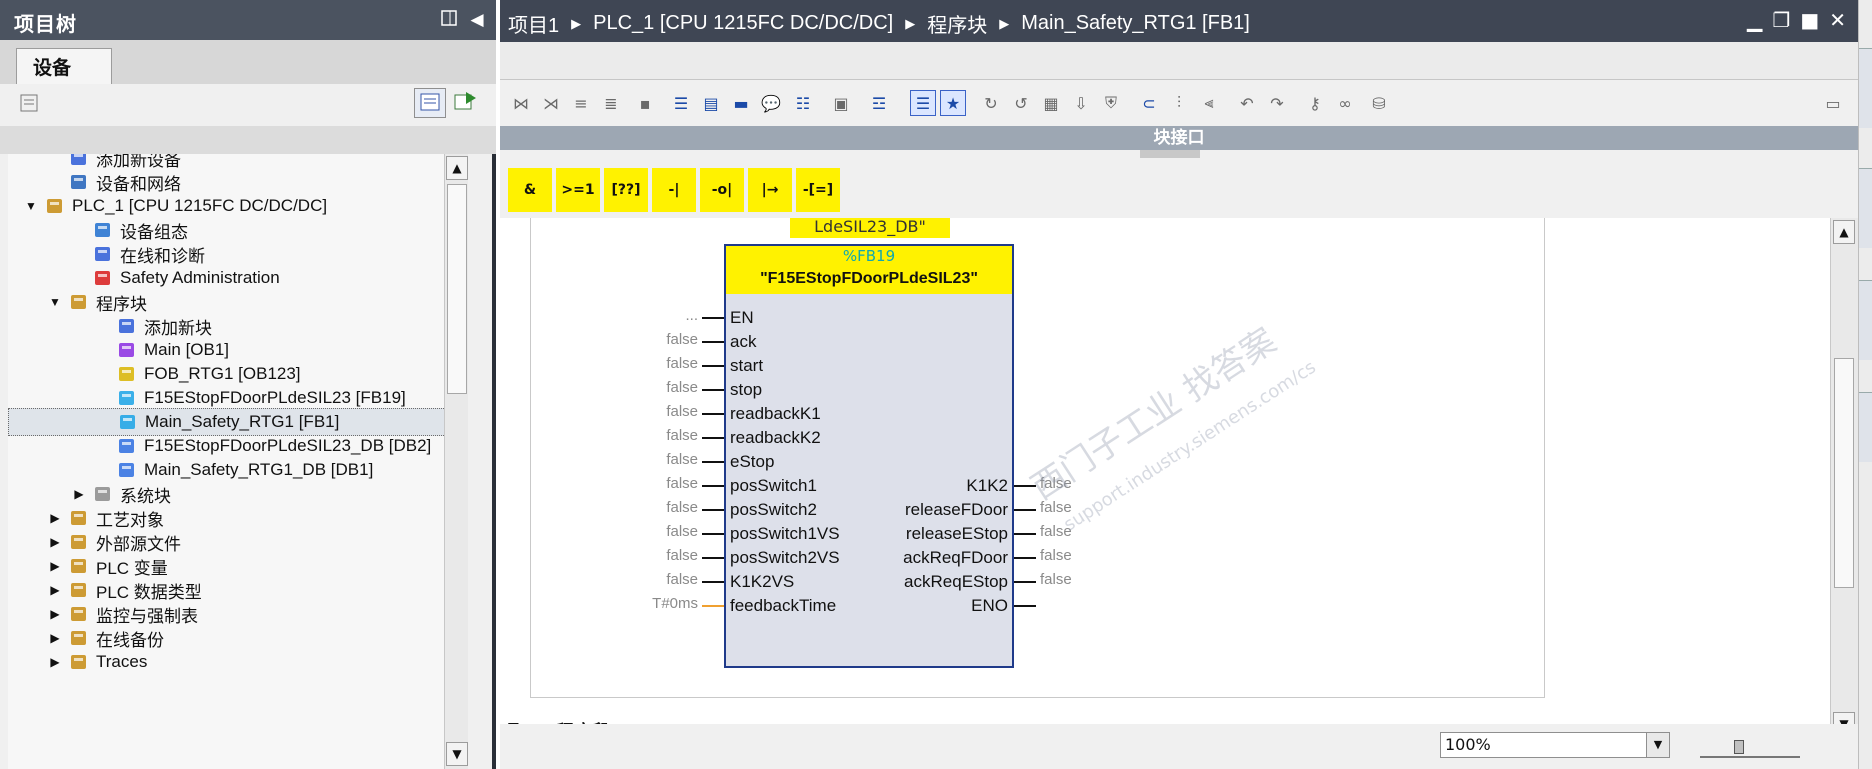 Image resolution: width=1872 pixels, height=769 pixels. Describe the element at coordinates (1865, 208) in the screenshot. I see `task-card-tab-testing` at that location.